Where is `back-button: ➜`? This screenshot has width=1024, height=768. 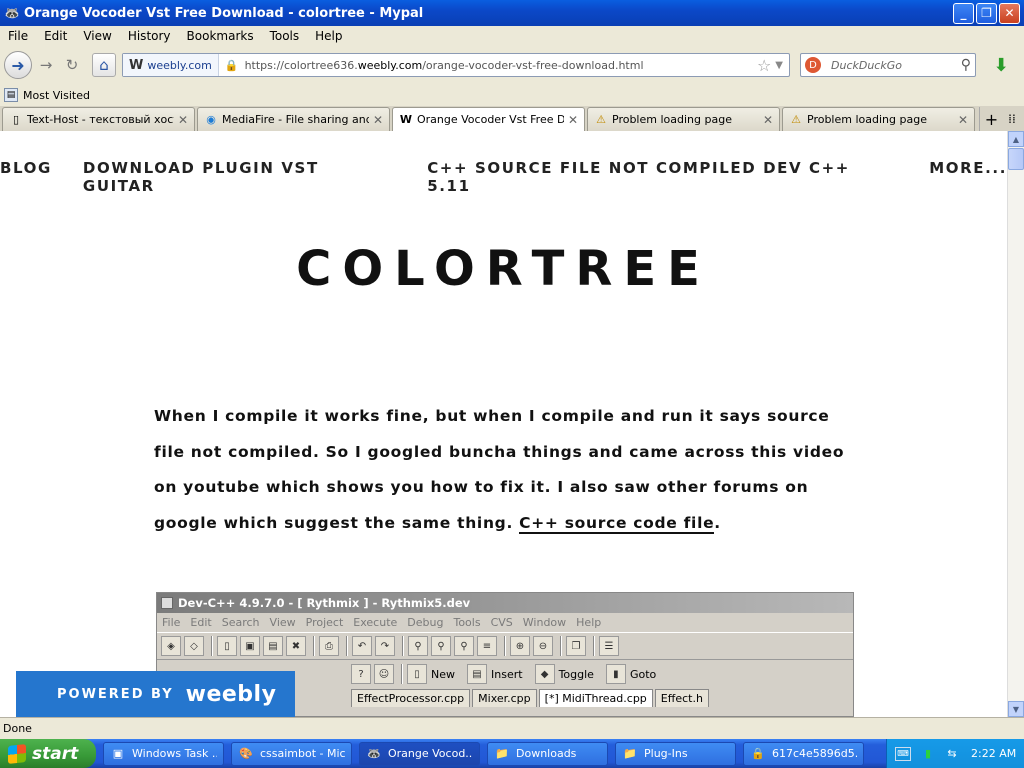
back-button: ➜ is located at coordinates (18, 65).